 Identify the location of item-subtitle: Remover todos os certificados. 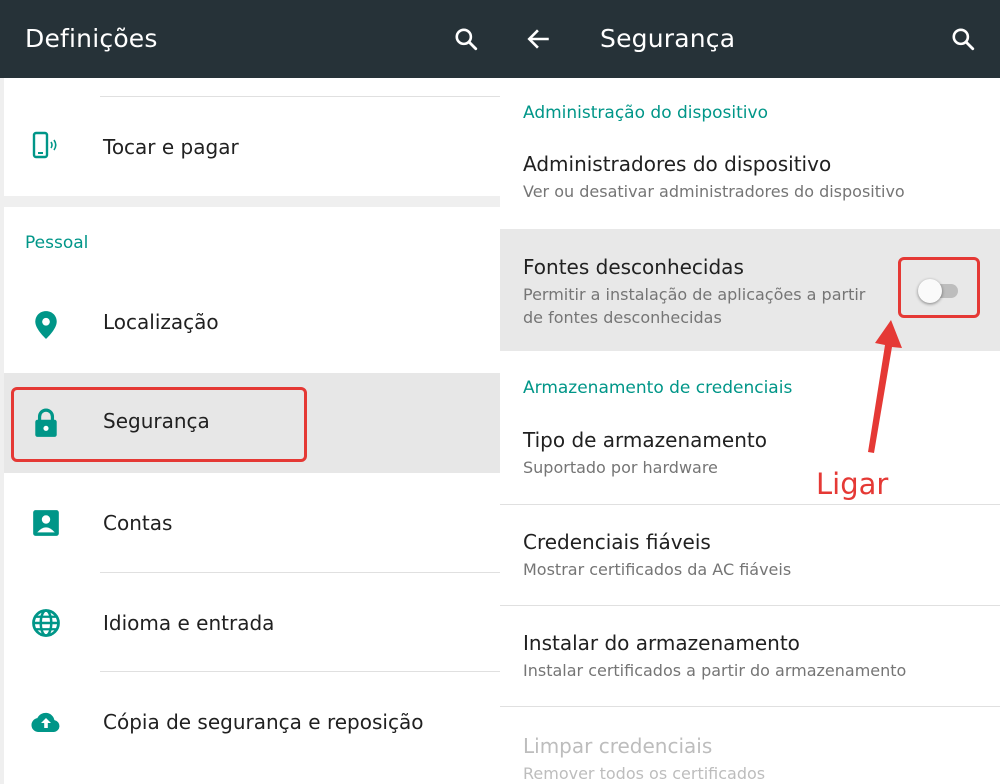
(644, 773).